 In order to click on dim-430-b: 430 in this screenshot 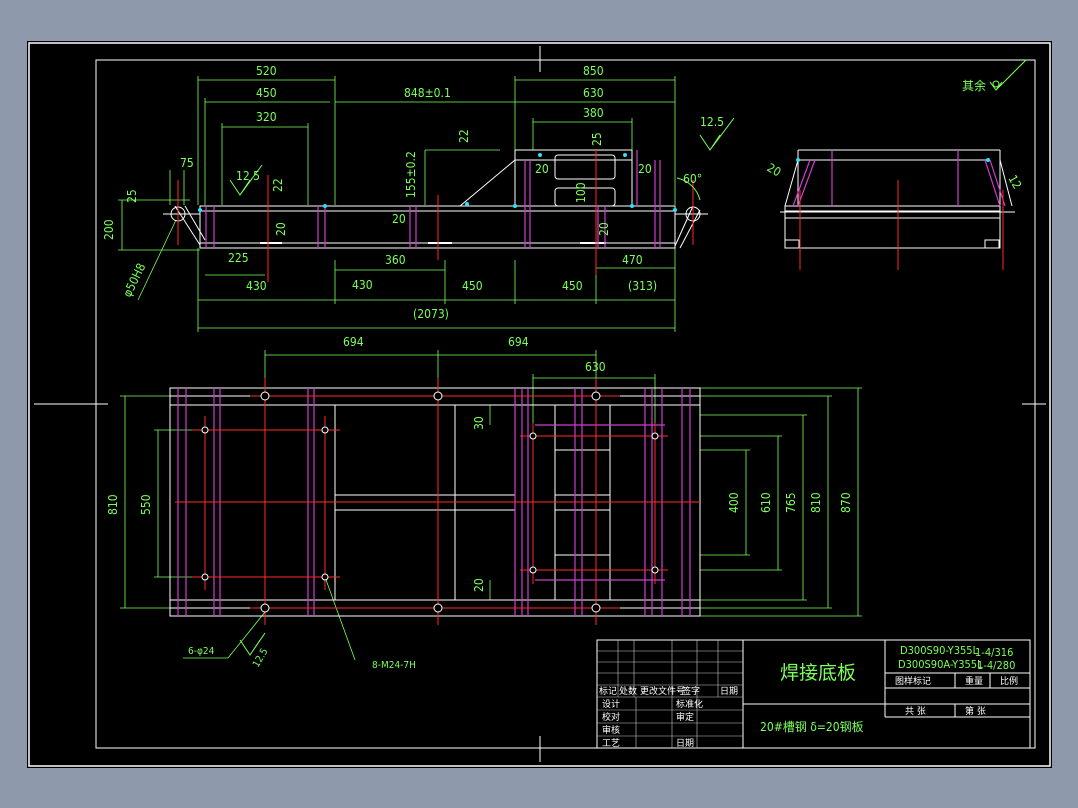, I will do `click(362, 285)`.